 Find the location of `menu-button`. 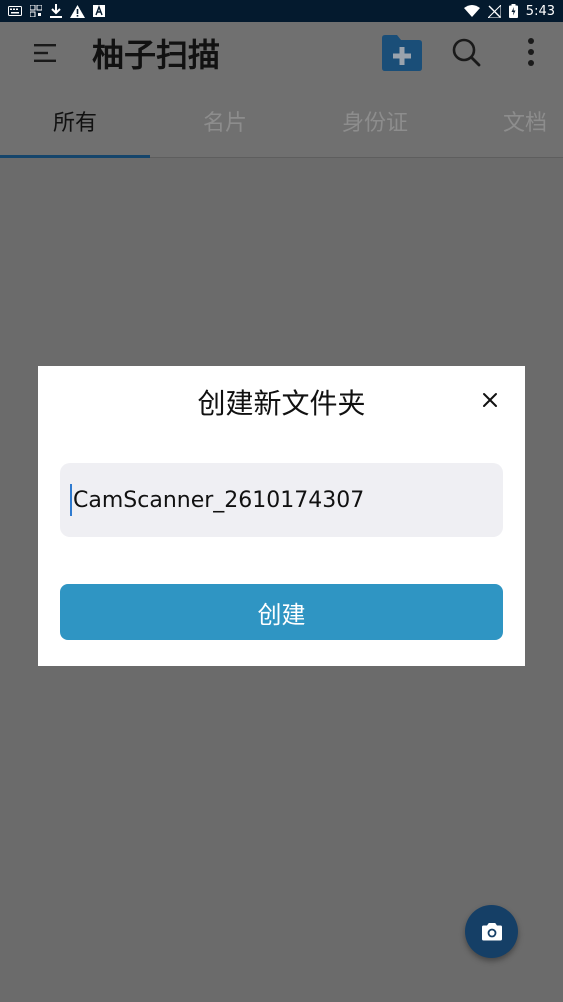

menu-button is located at coordinates (45, 53).